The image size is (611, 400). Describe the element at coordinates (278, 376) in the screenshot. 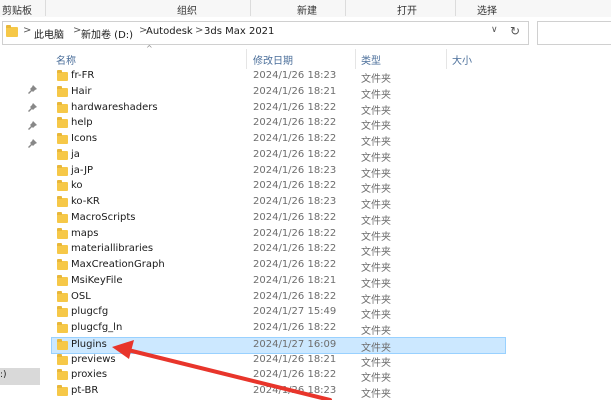

I see `table-row: proxies 2024/1/26 18:22 文件夹` at that location.